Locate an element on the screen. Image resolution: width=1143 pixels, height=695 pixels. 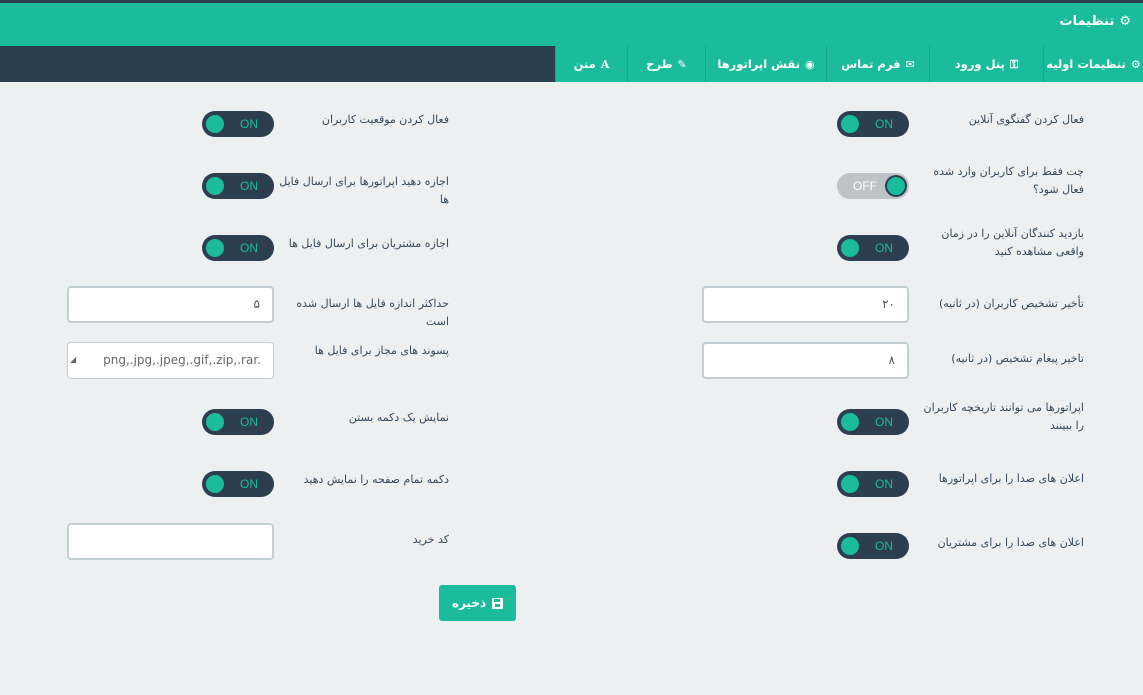
fullscreen-button-toggle: ON is located at coordinates (238, 484).